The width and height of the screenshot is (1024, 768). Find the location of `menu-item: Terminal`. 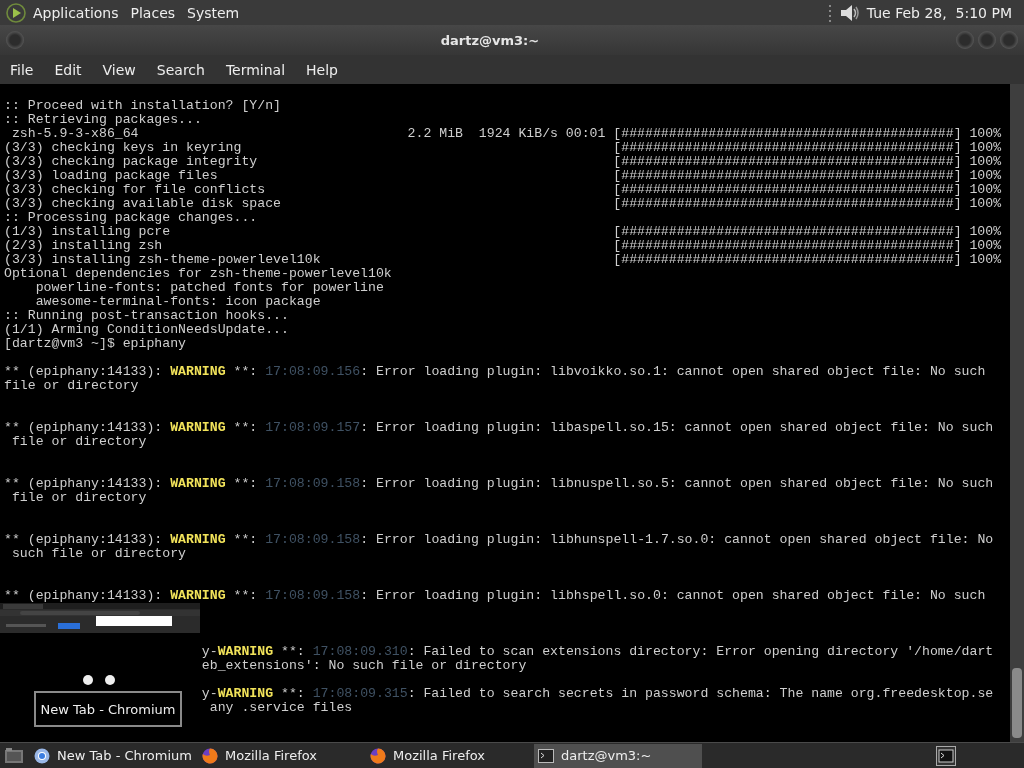

menu-item: Terminal is located at coordinates (255, 69).